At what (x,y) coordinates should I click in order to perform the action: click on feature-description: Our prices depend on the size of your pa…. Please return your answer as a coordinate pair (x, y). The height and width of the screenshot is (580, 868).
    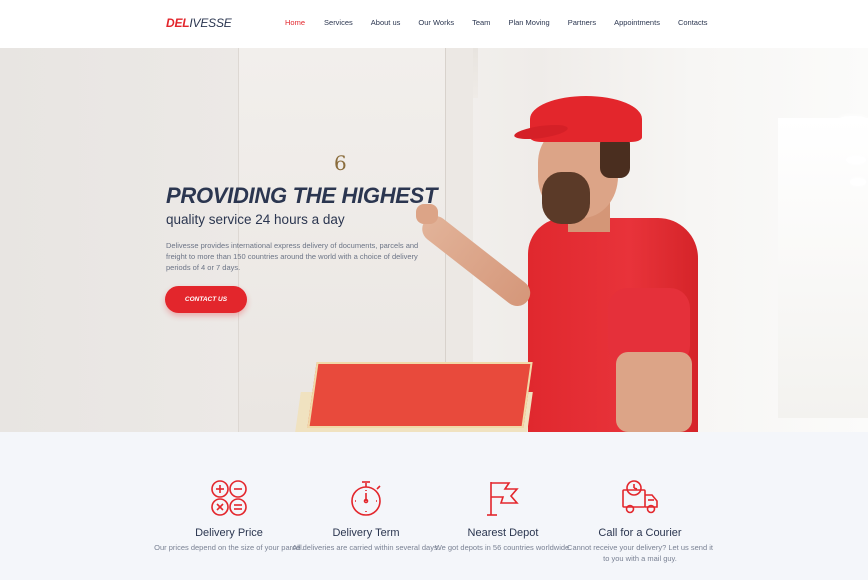
    Looking at the image, I should click on (229, 547).